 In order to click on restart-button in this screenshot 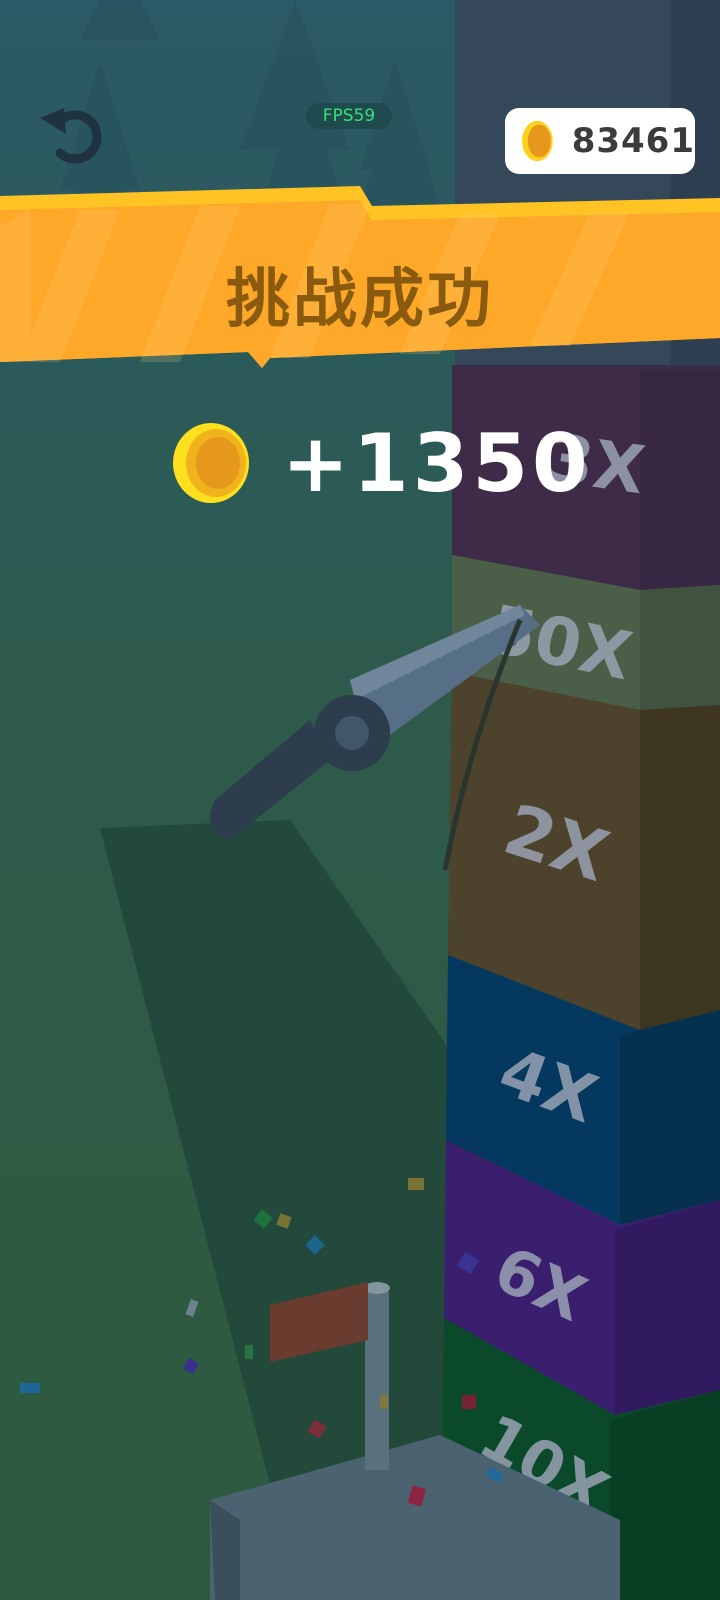, I will do `click(73, 133)`.